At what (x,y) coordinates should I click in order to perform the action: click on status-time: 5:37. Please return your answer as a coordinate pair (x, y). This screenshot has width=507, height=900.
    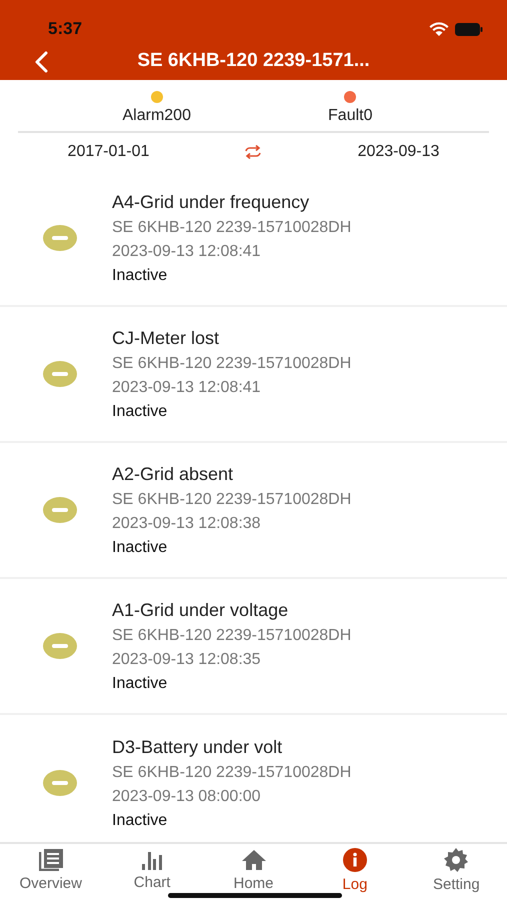
    Looking at the image, I should click on (66, 29).